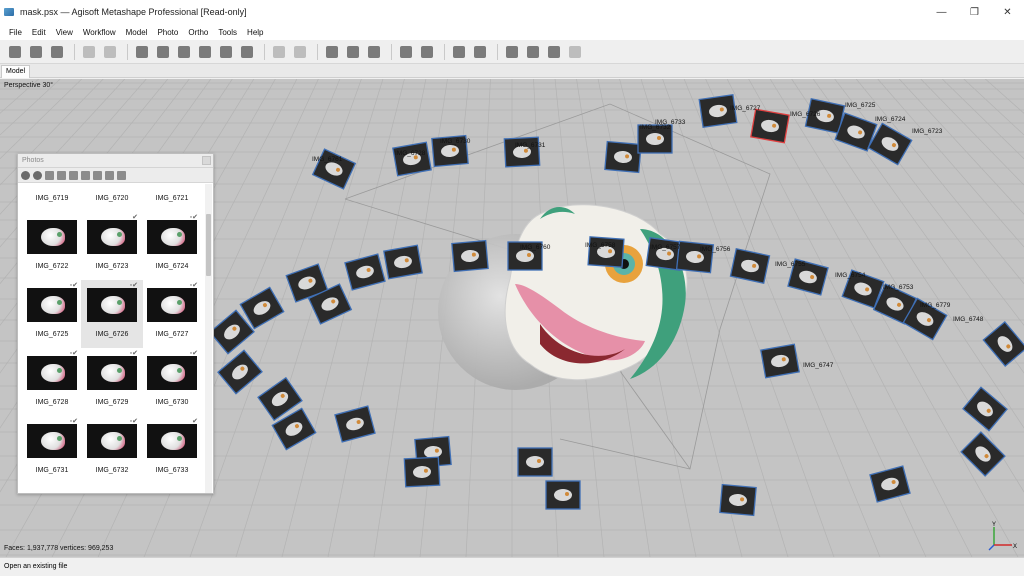 The width and height of the screenshot is (1024, 576). I want to click on menu-photo: Photo, so click(167, 32).